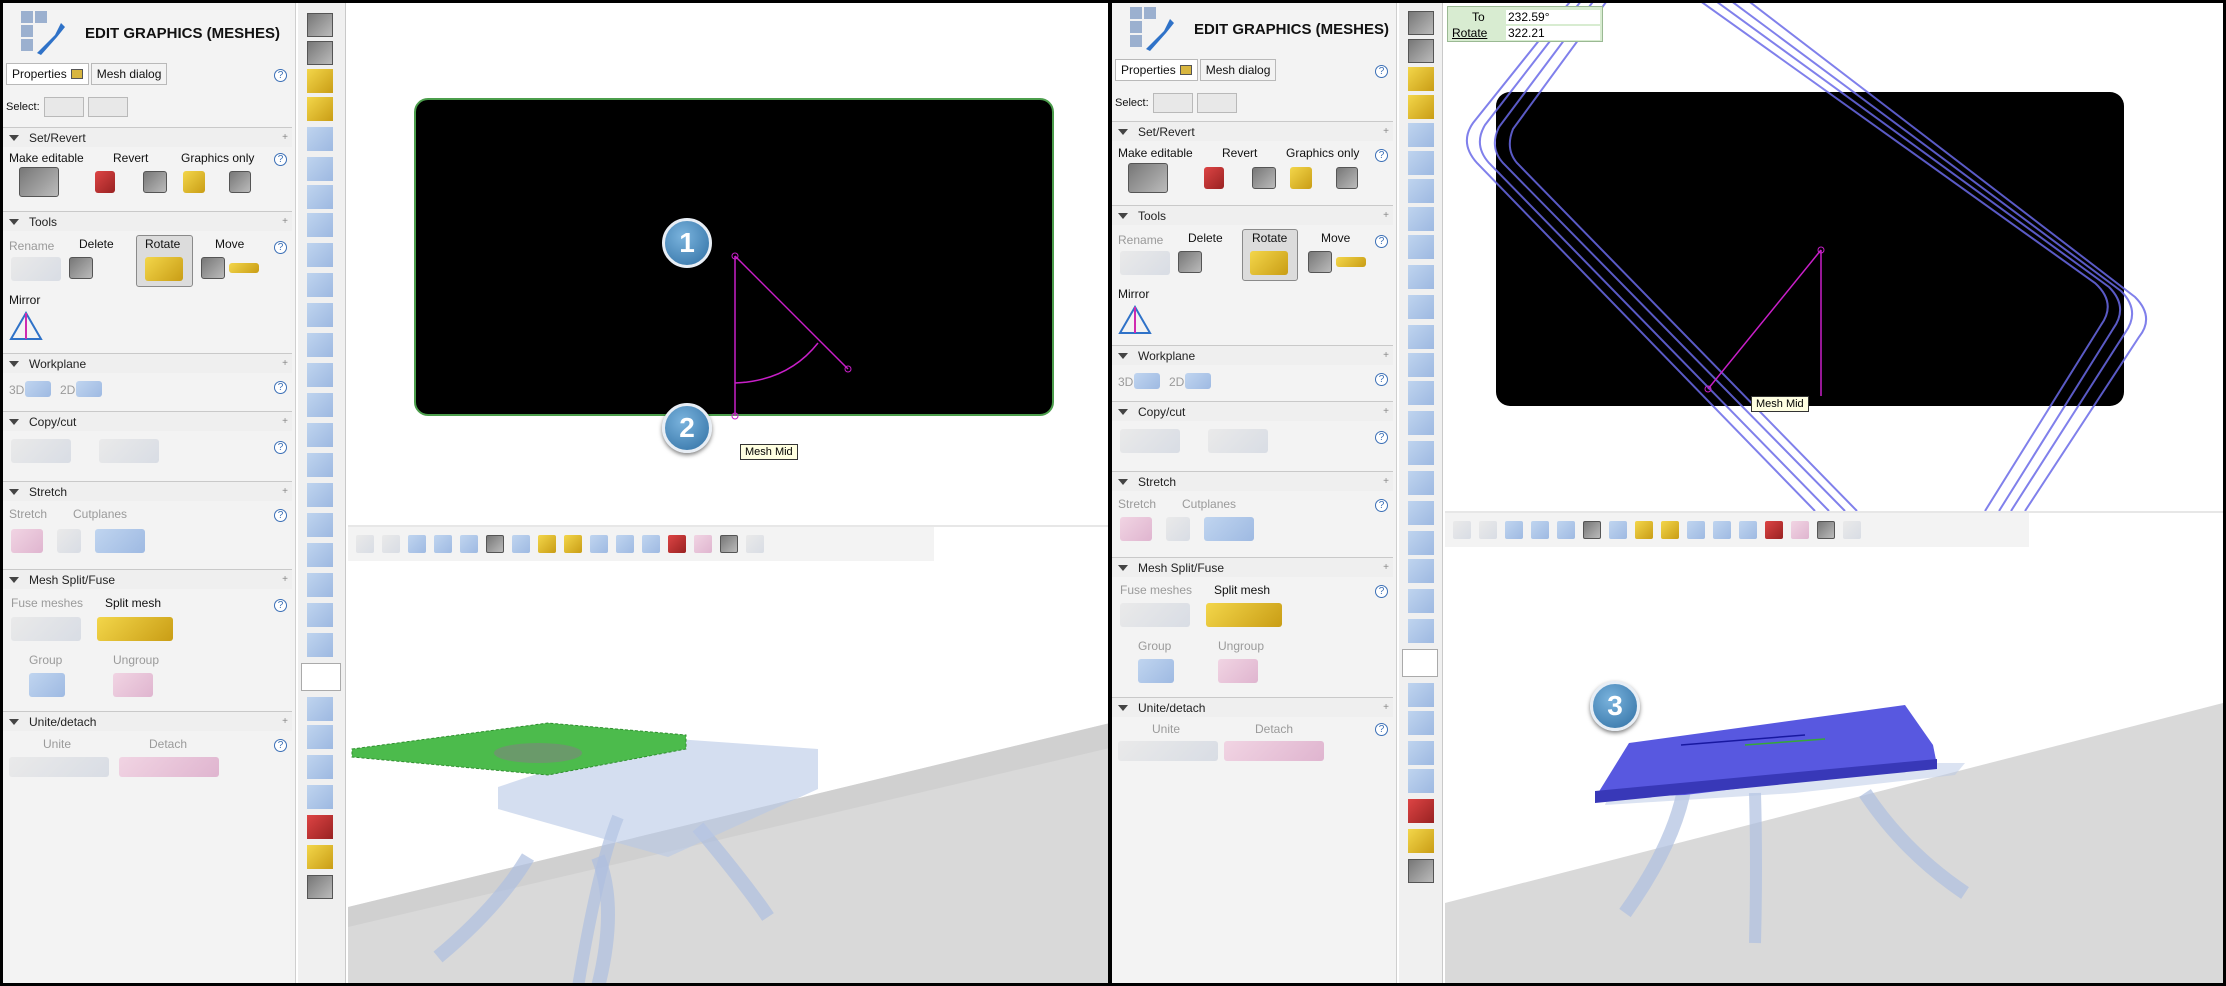  What do you see at coordinates (1252, 707) in the screenshot?
I see `section-unite-detach: Unite/detach` at bounding box center [1252, 707].